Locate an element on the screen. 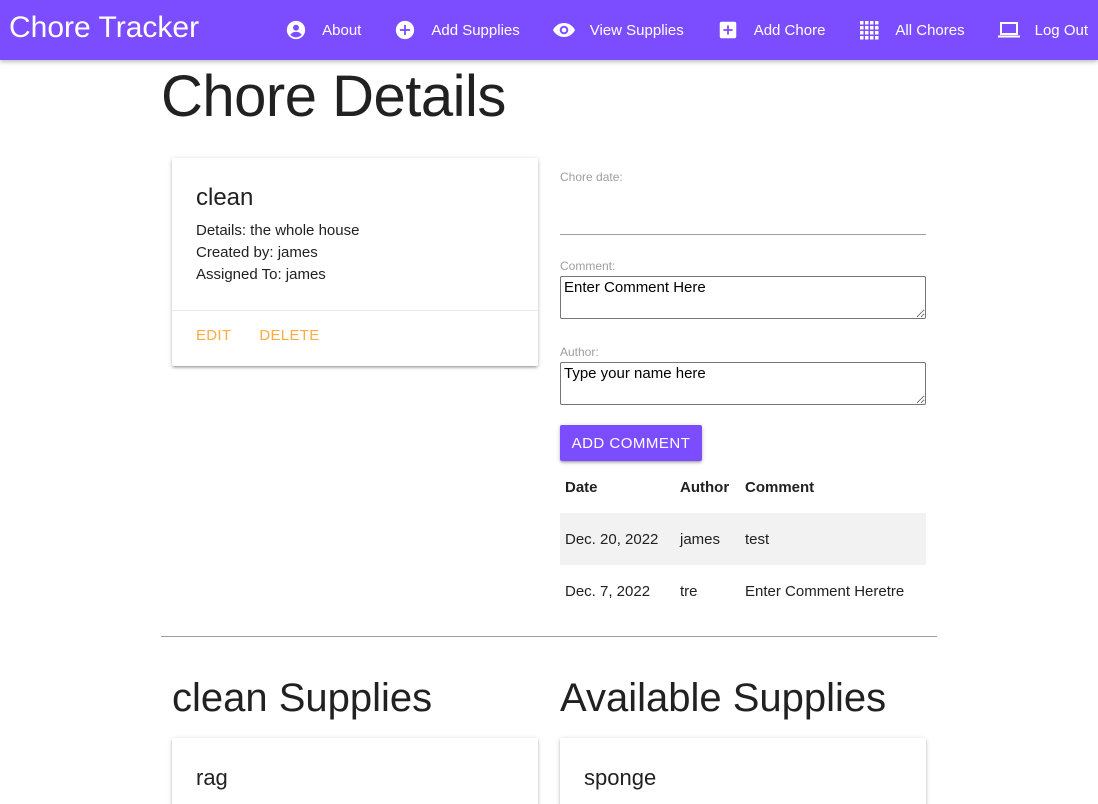 This screenshot has width=1098, height=804. delete-button: Delete is located at coordinates (289, 335).